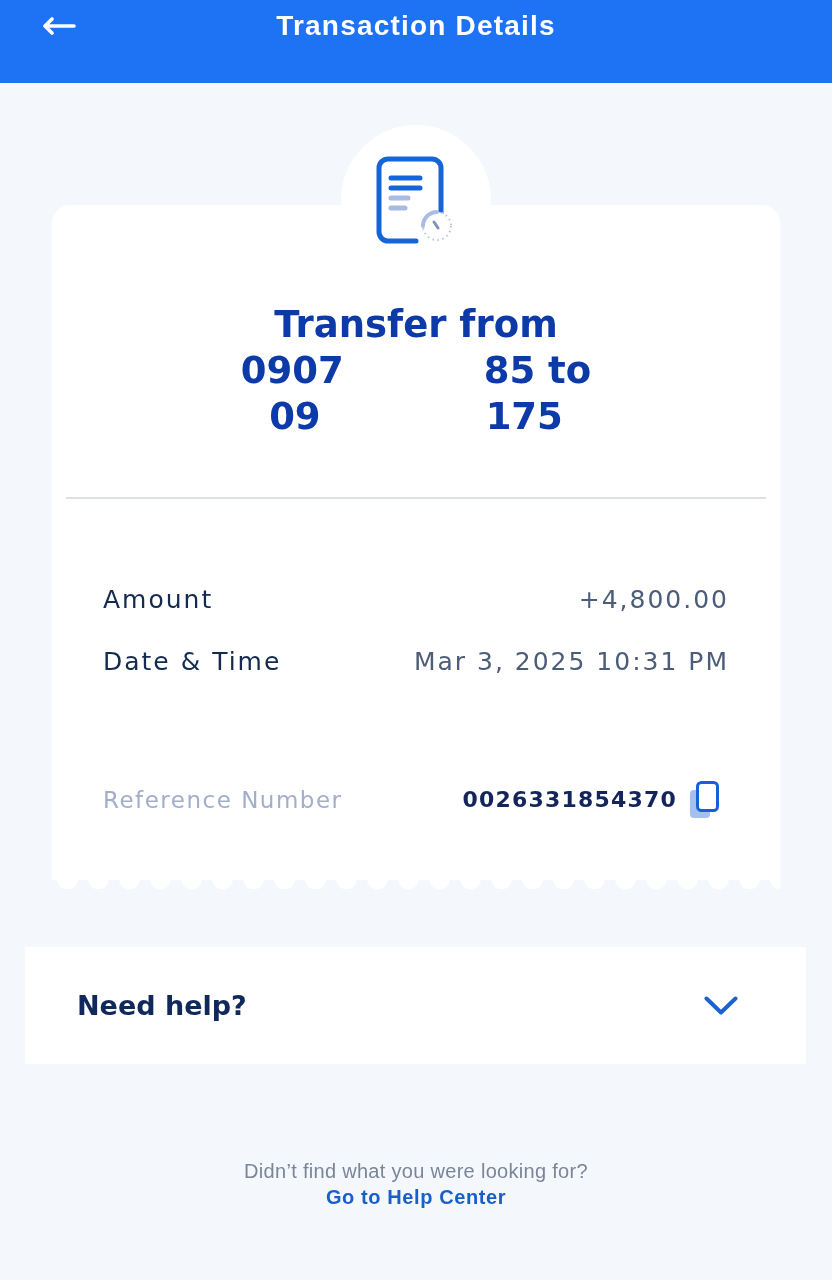 The image size is (832, 1280). I want to click on copy-icon, so click(704, 800).